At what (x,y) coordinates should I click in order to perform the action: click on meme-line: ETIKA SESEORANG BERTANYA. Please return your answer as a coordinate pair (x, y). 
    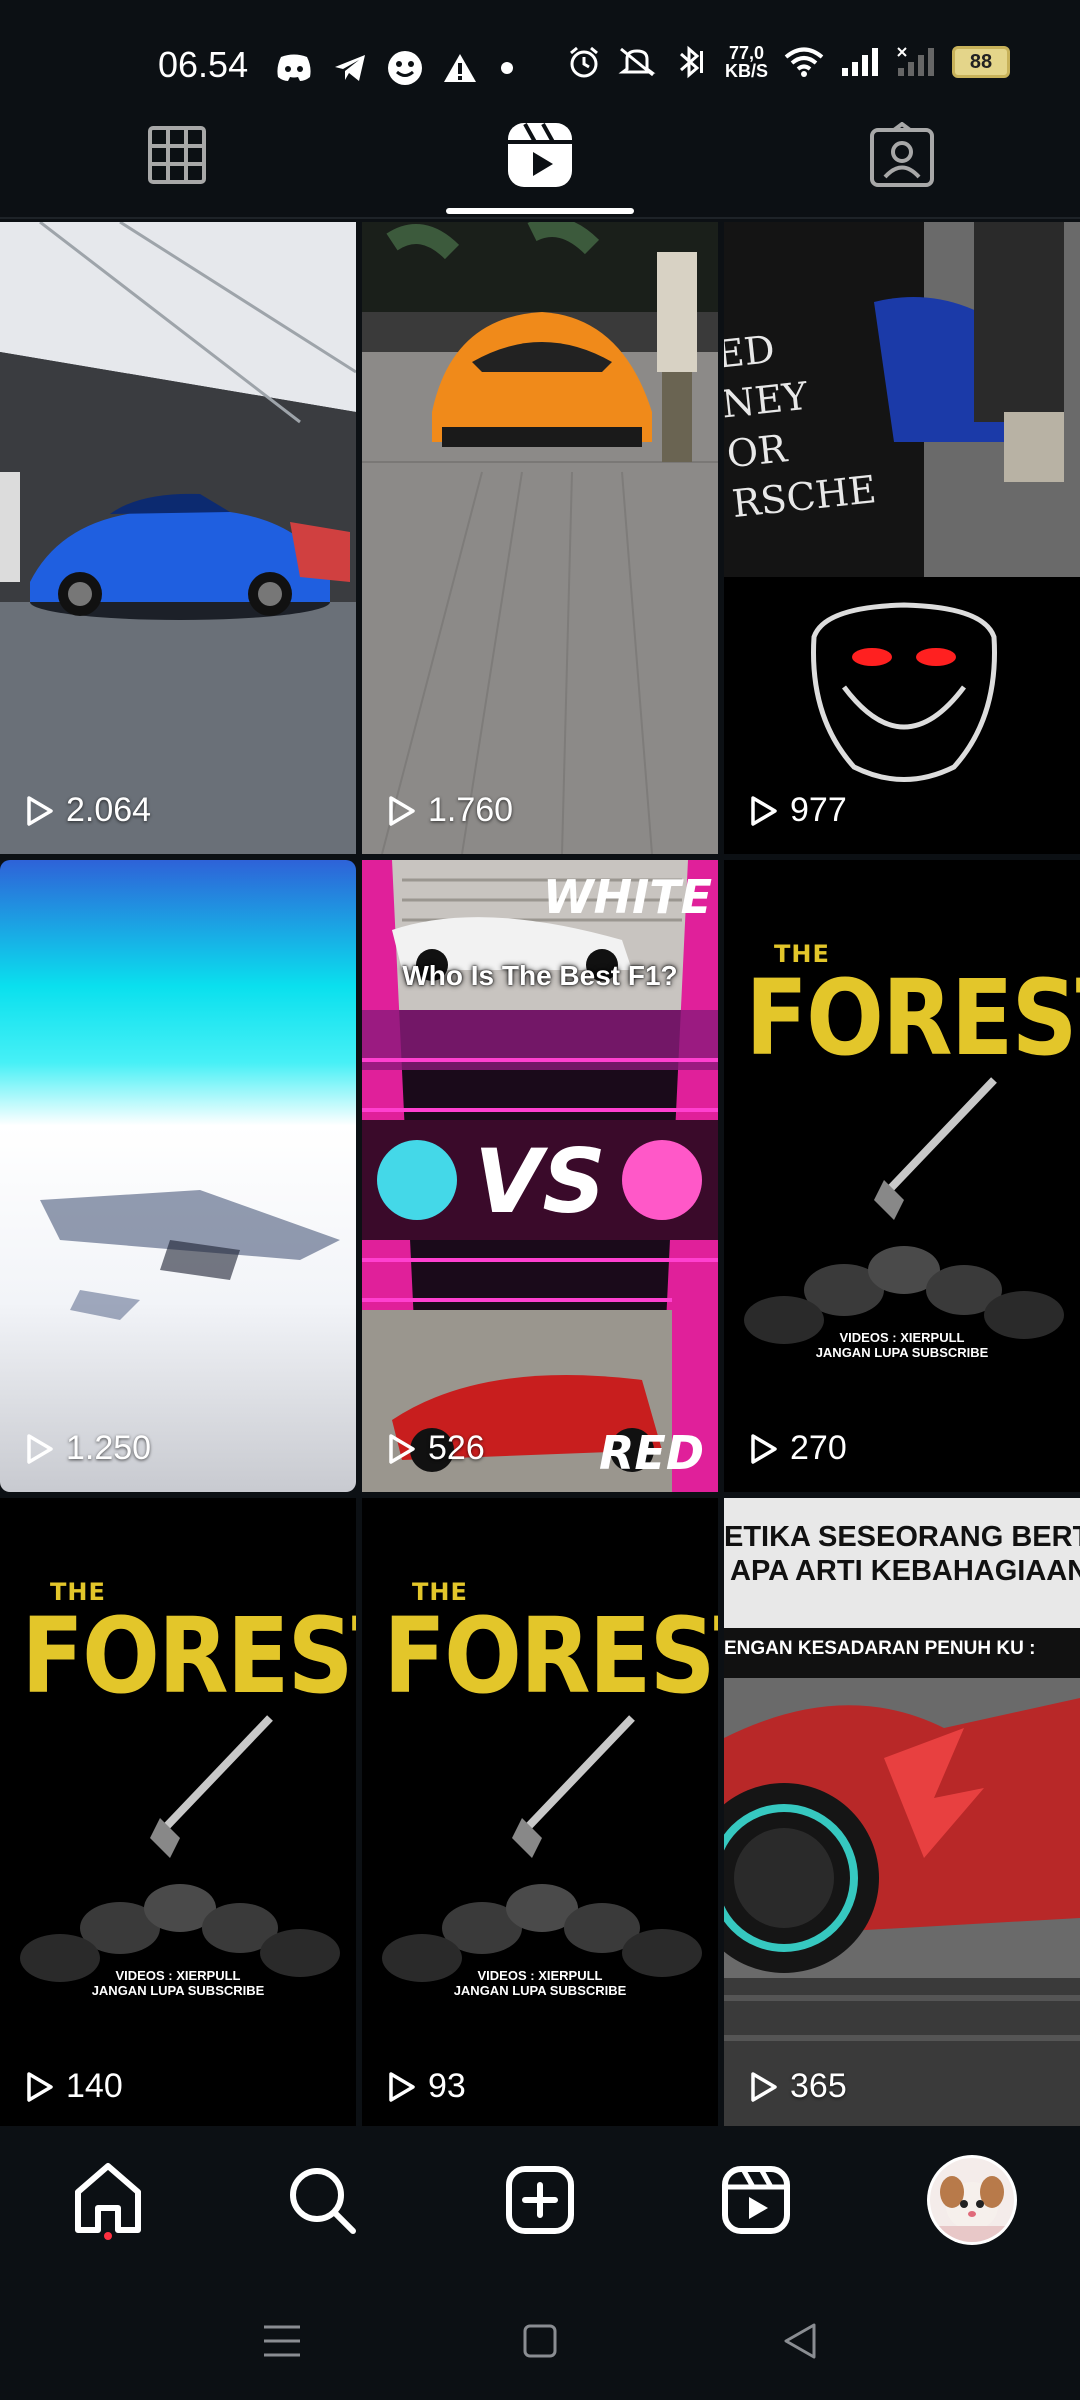
    Looking at the image, I should click on (902, 1537).